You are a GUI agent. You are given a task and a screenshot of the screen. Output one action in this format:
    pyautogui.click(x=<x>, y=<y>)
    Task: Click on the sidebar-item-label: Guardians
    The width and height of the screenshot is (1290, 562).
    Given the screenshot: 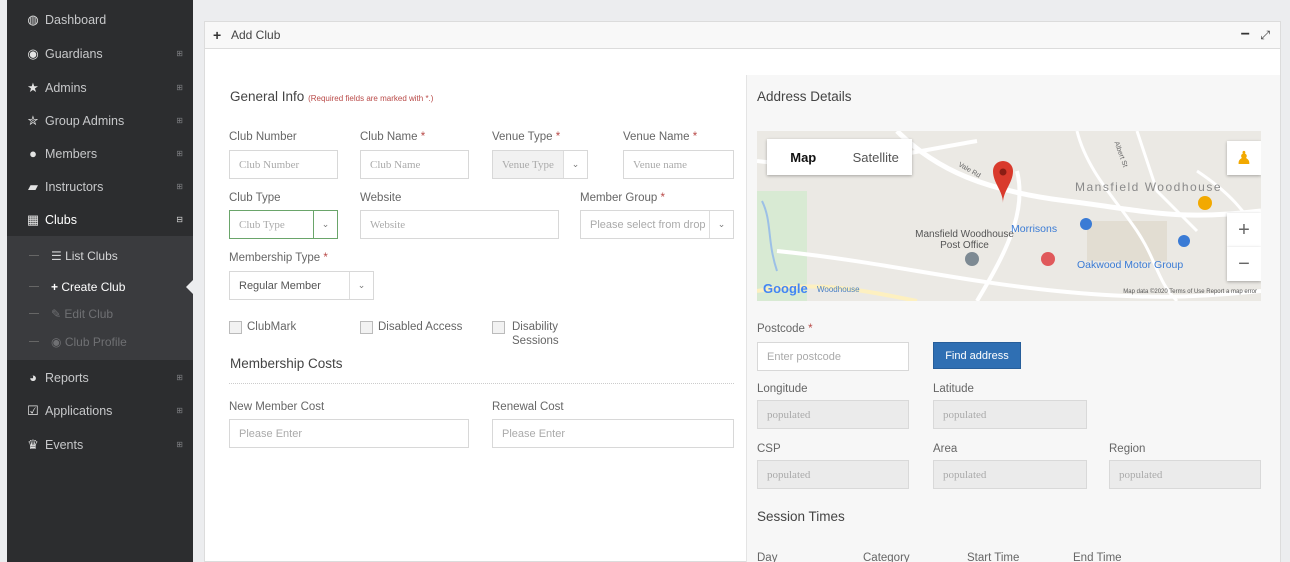 What is the action you would take?
    pyautogui.click(x=74, y=53)
    